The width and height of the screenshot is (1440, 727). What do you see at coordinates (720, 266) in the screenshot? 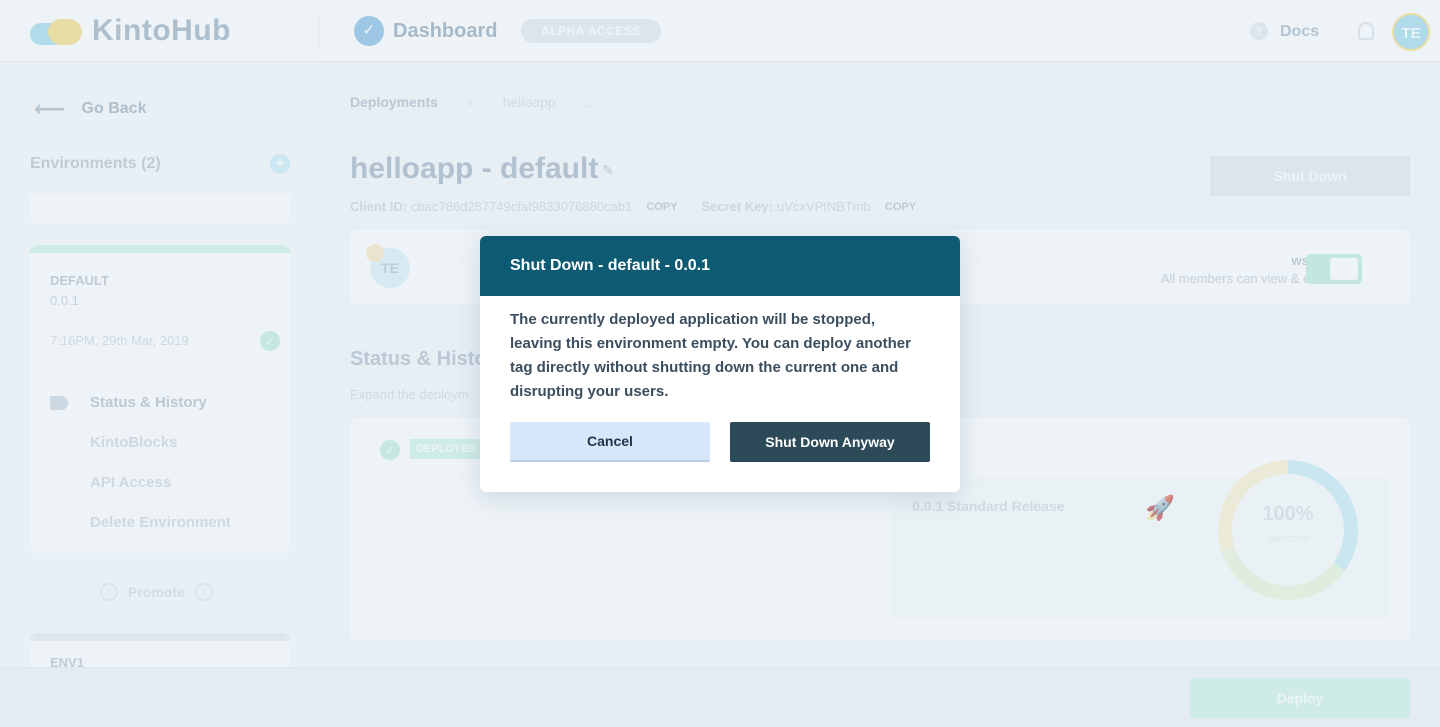
I see `modal-title: Shut Down - default - 0.0.1` at bounding box center [720, 266].